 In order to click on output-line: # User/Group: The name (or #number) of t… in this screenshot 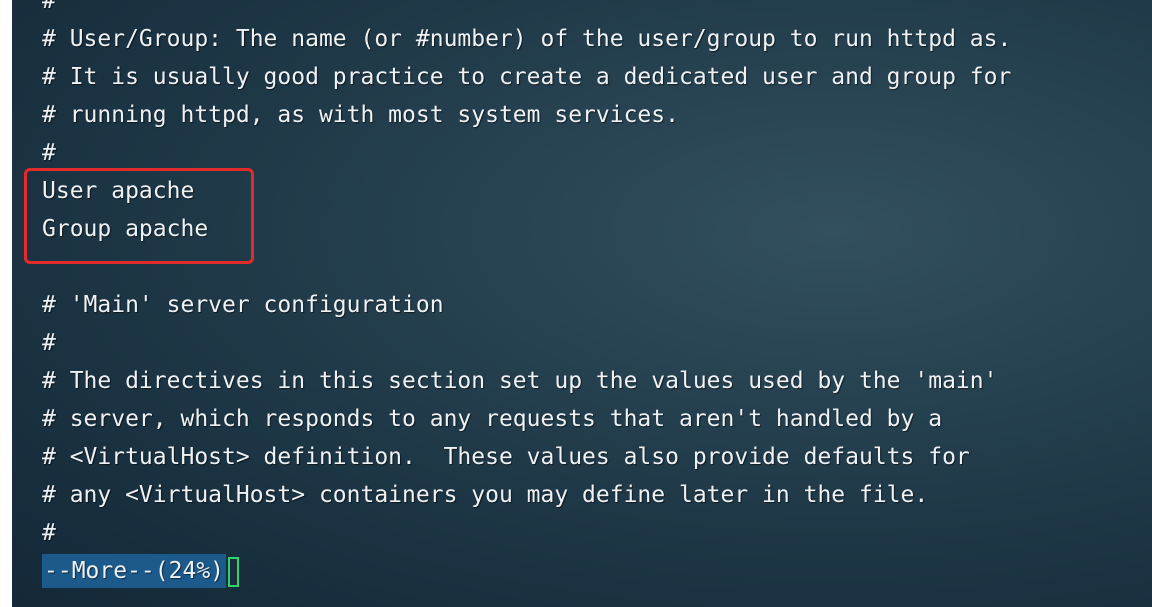, I will do `click(527, 39)`.